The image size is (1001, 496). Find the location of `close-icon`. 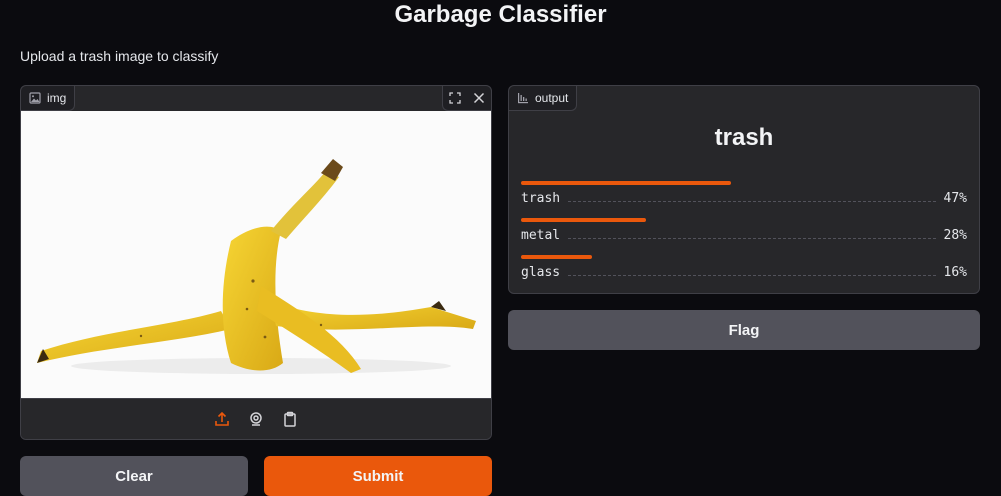

close-icon is located at coordinates (479, 98).